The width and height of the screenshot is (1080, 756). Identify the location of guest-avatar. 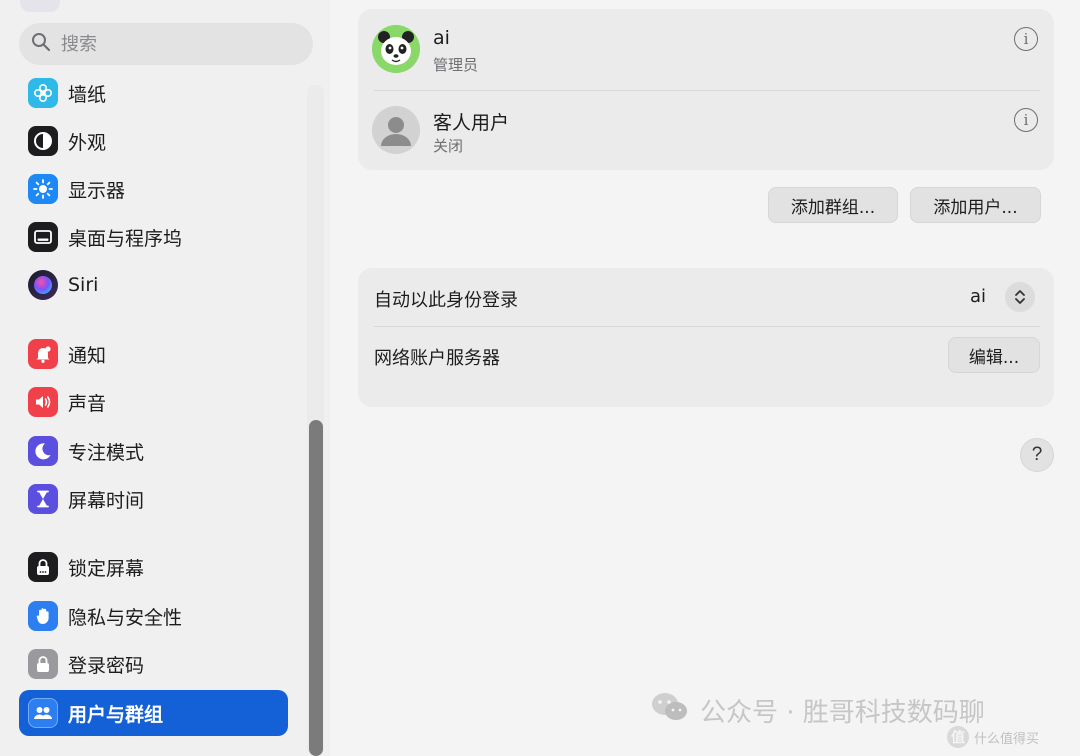
(396, 130).